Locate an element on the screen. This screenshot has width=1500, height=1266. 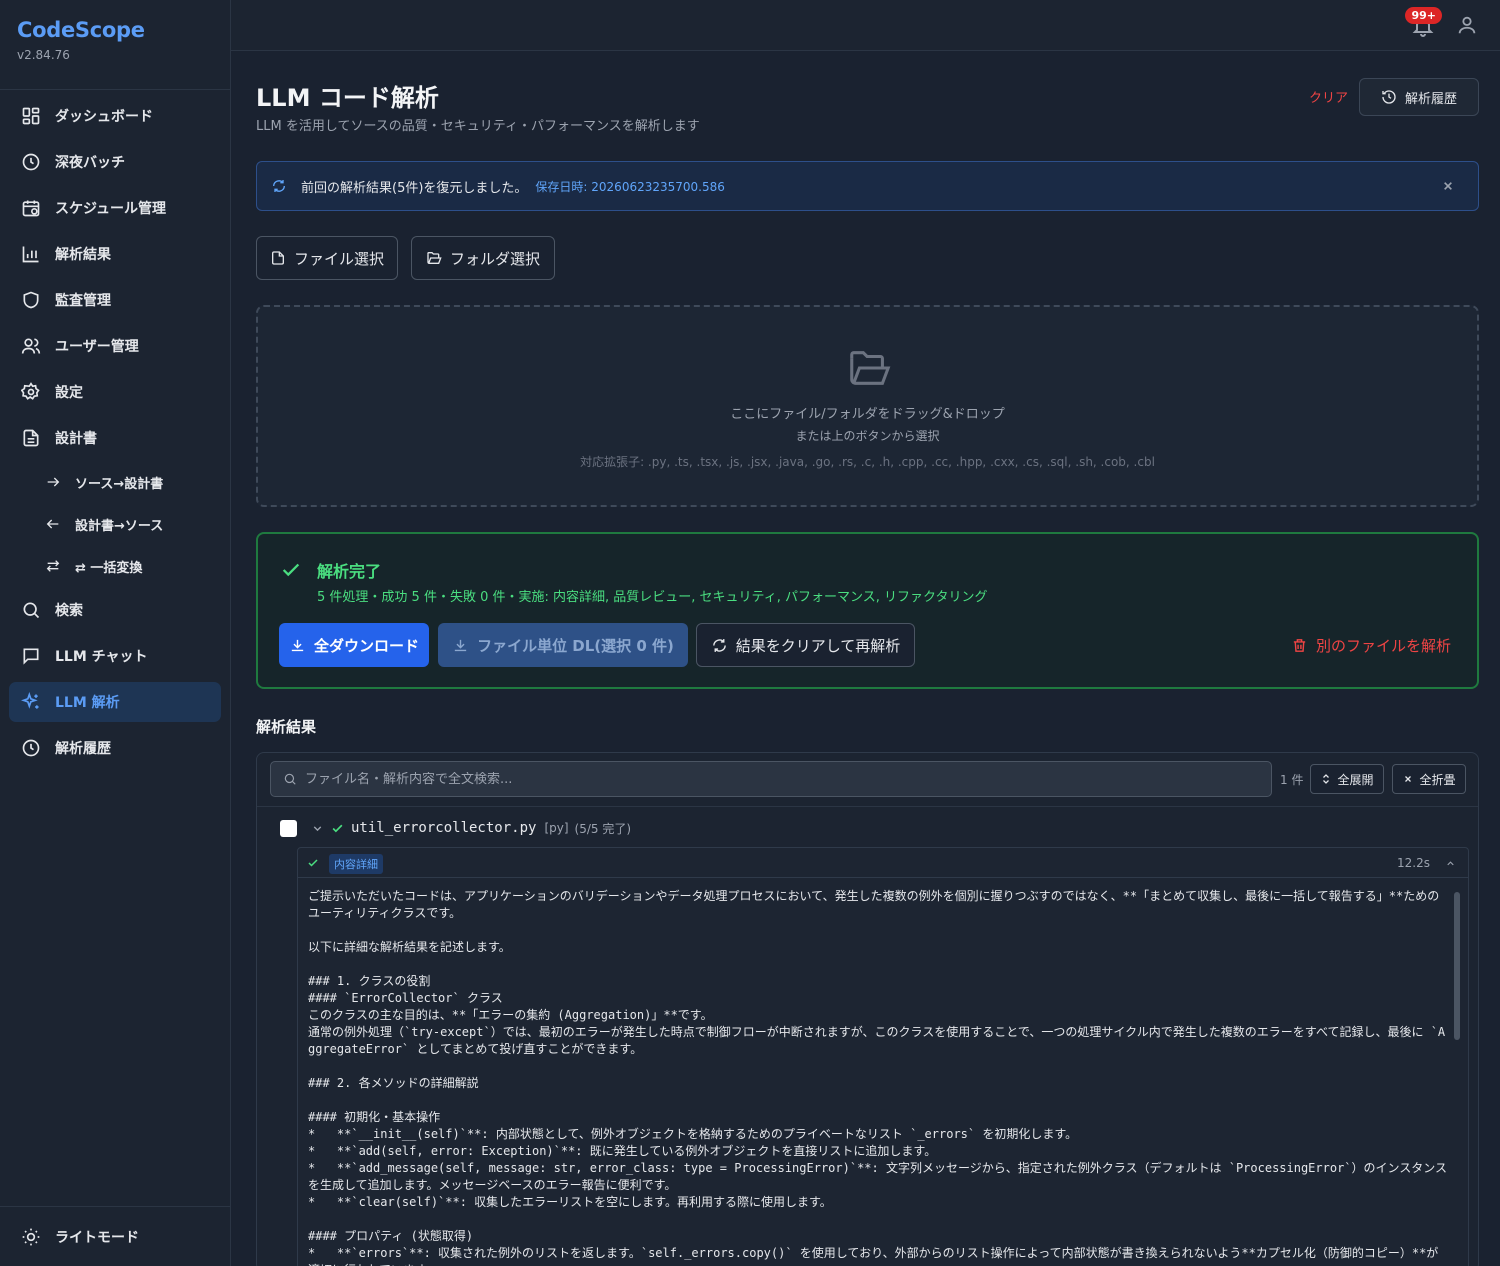
app-version: v2.84.76 is located at coordinates (43, 55).